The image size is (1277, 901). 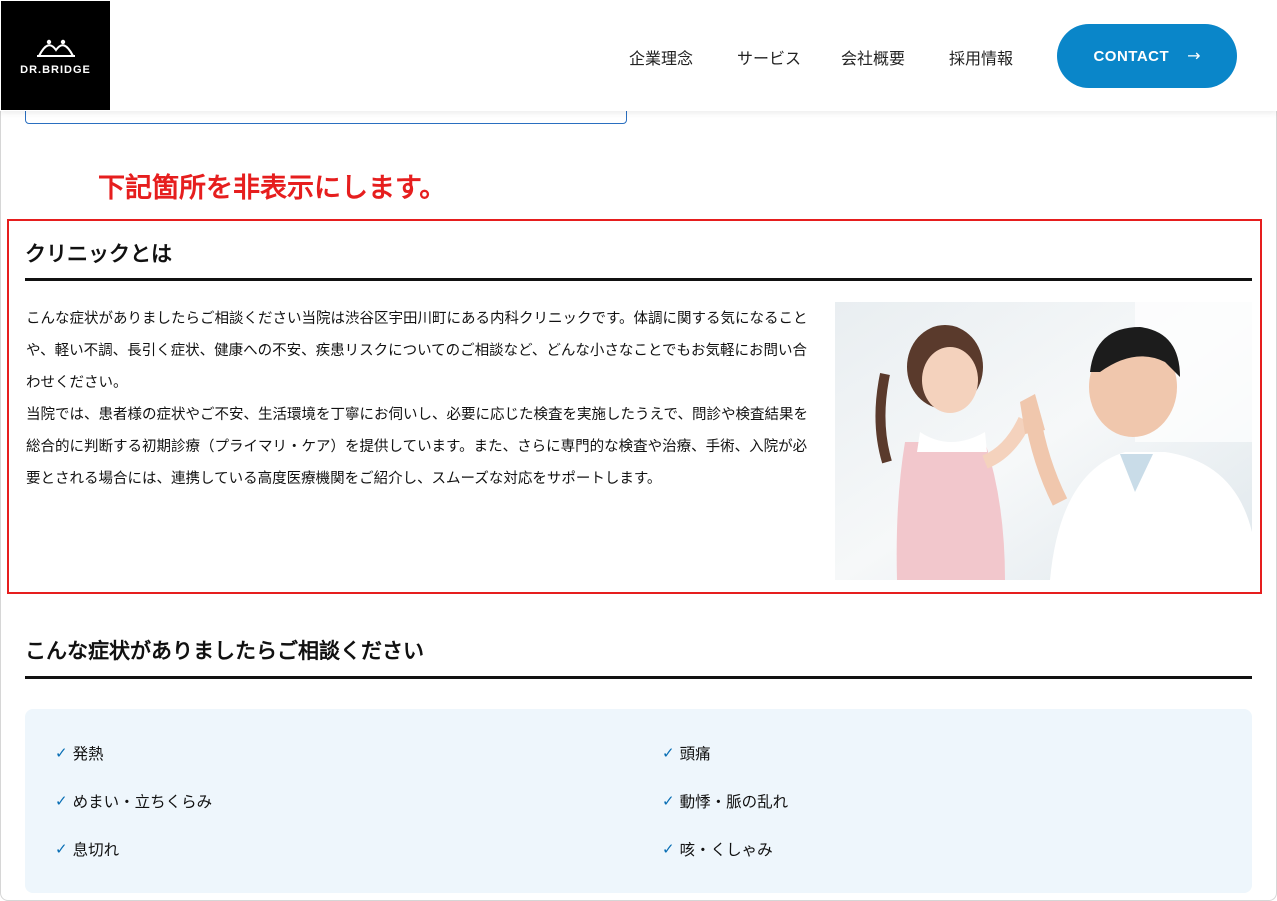 I want to click on site-logo: DR.BRIDGE, so click(x=55, y=55).